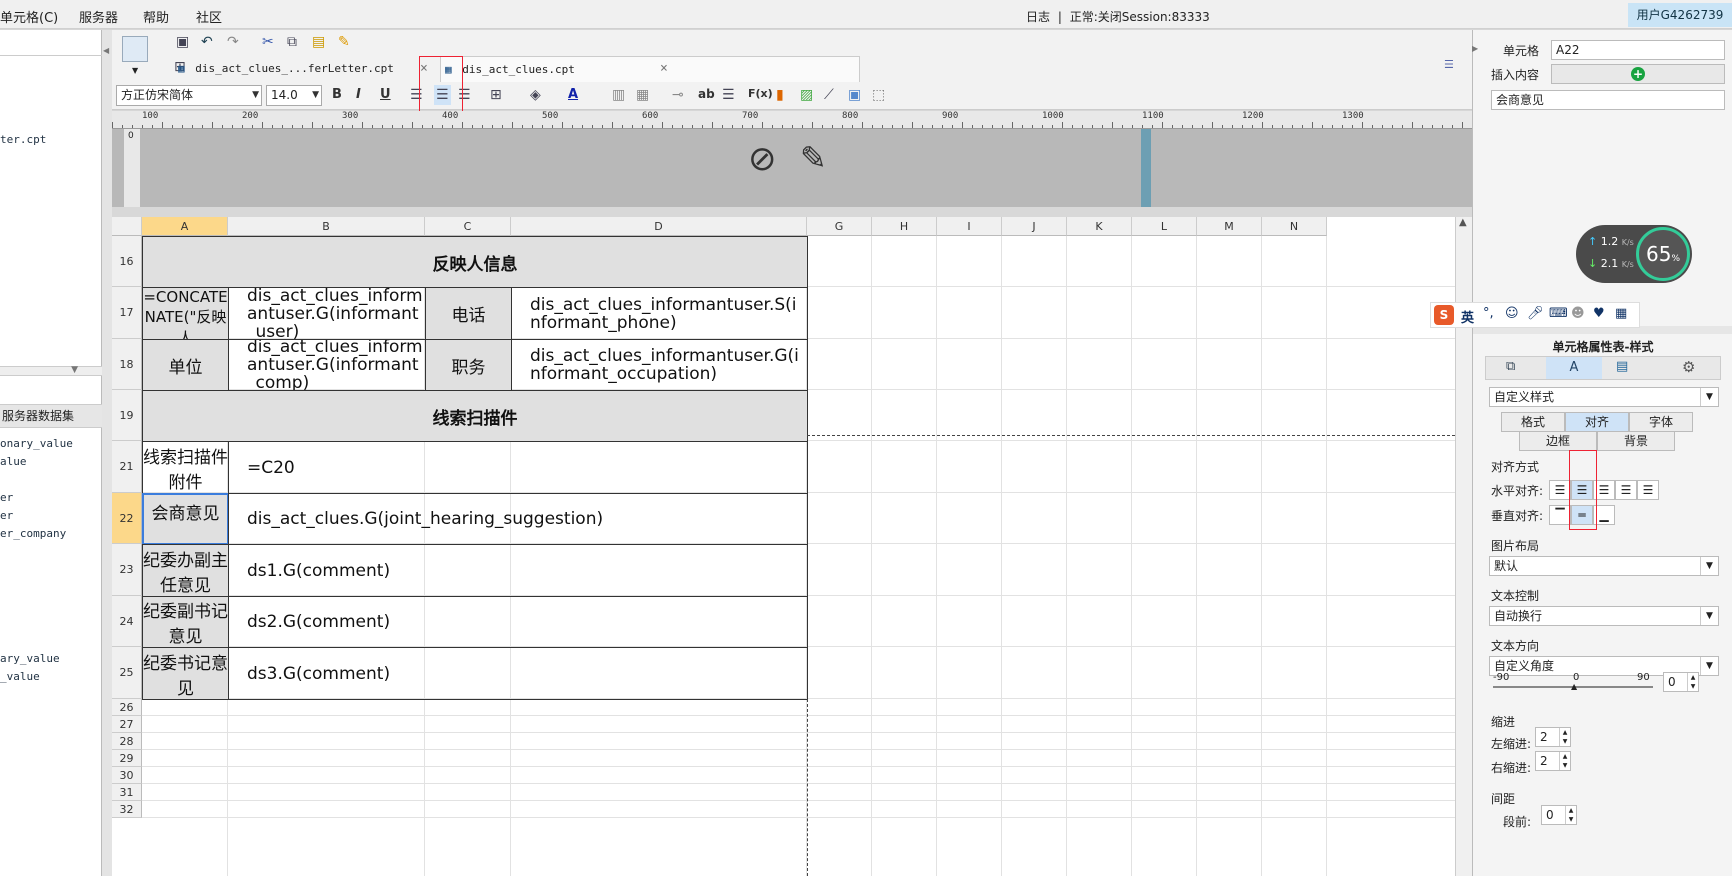 Image resolution: width=1732 pixels, height=876 pixels. I want to click on image-layout-select: 默认 ▼, so click(1604, 566).